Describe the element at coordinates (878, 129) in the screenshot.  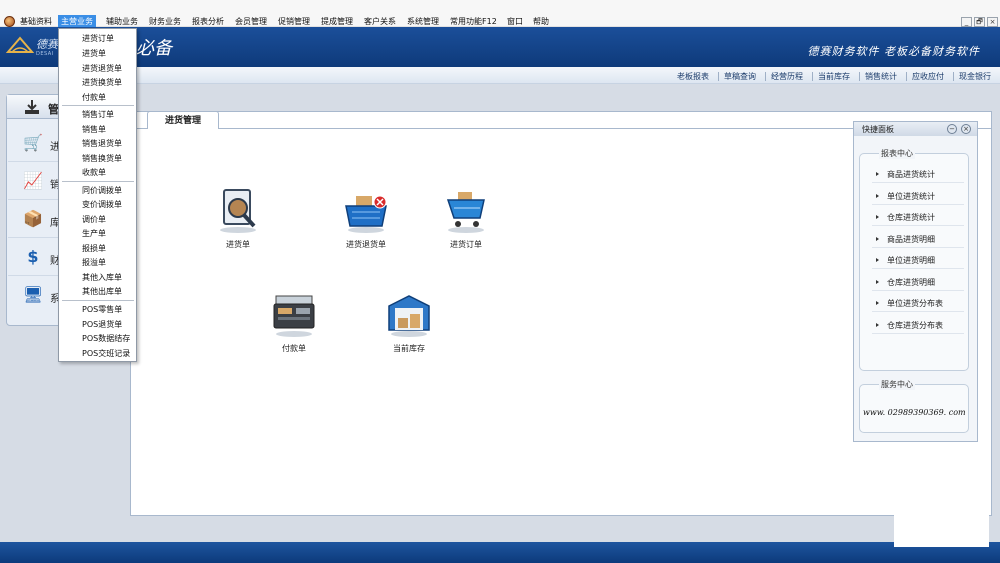
I see `quick-panel-title: 快捷面板` at that location.